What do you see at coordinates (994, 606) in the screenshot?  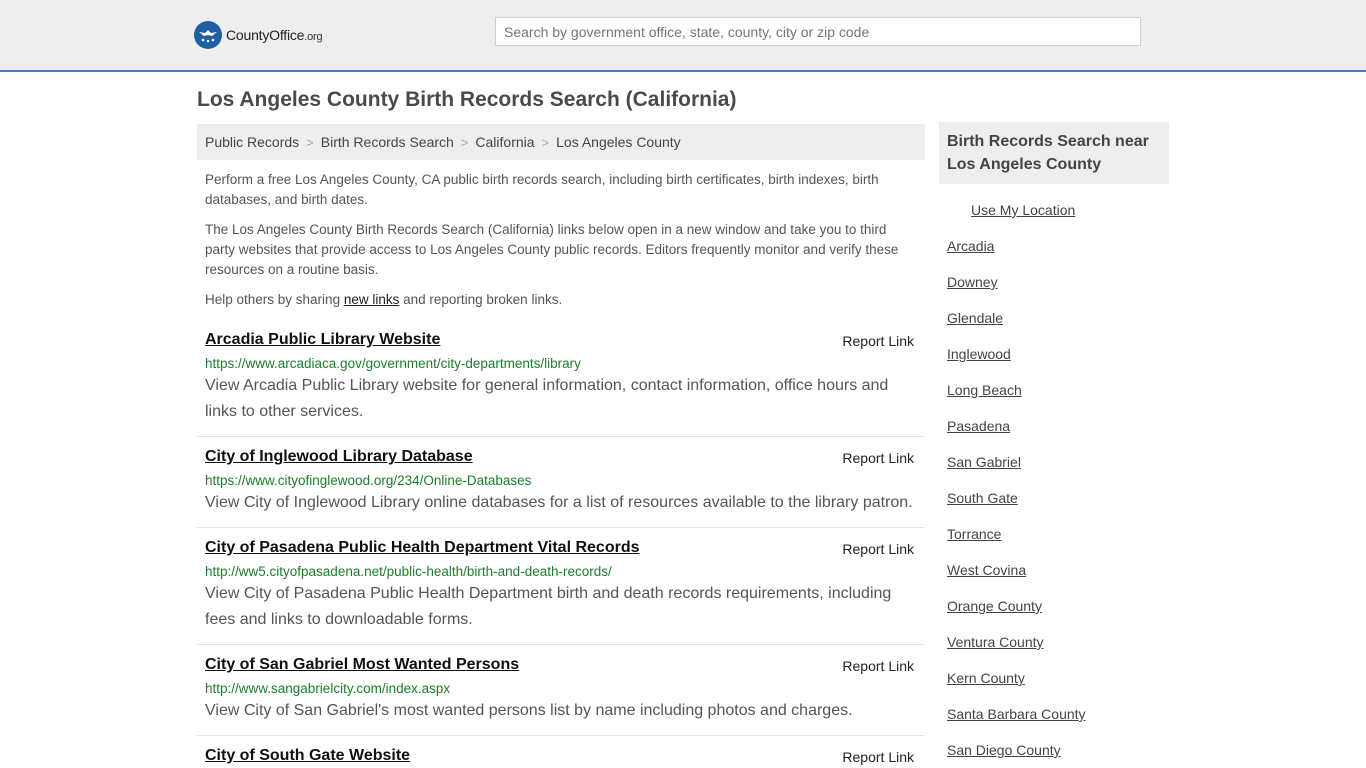 I see `sidebar-link-orange-county: Orange County` at bounding box center [994, 606].